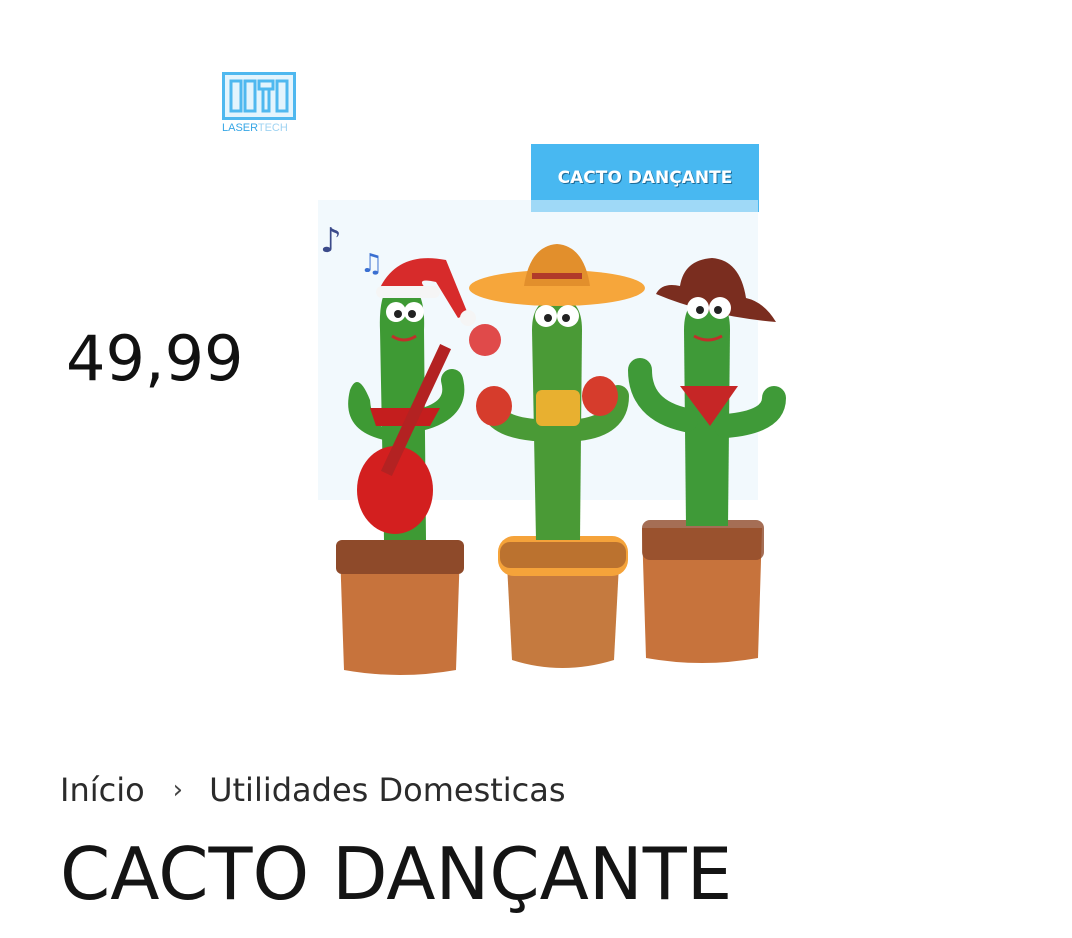 The height and width of the screenshot is (938, 1072). Describe the element at coordinates (259, 96) in the screenshot. I see `lasertech-logo-icon` at that location.